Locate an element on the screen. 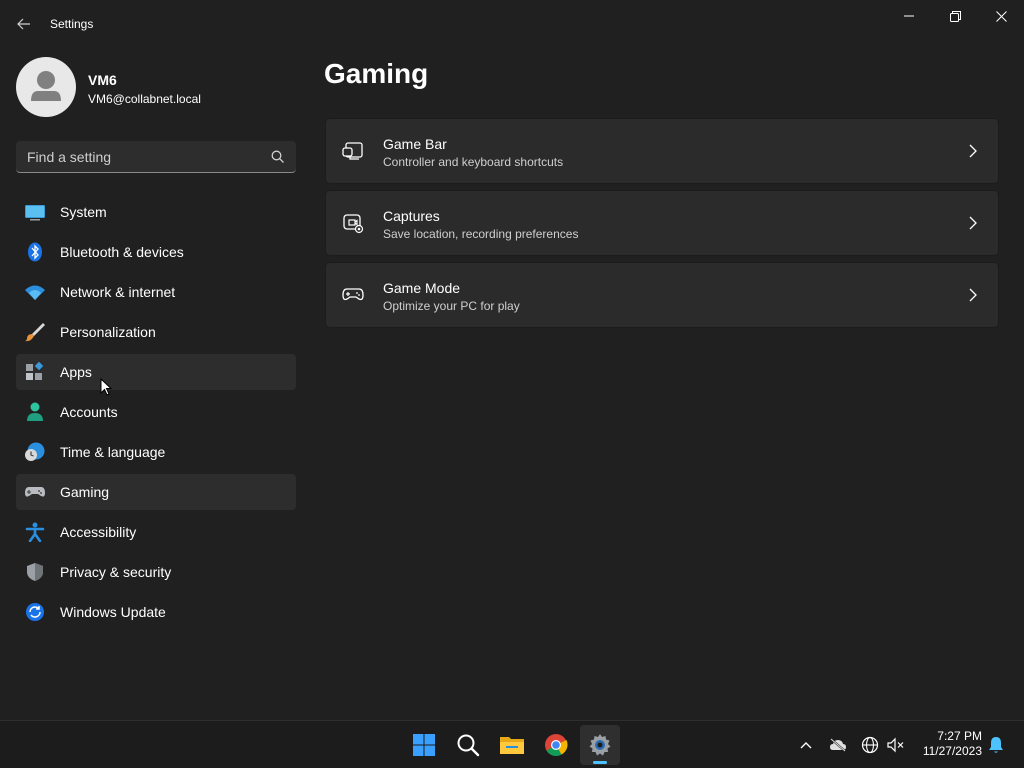  sidebar-item-label: Bluetooth & devices is located at coordinates (122, 252).